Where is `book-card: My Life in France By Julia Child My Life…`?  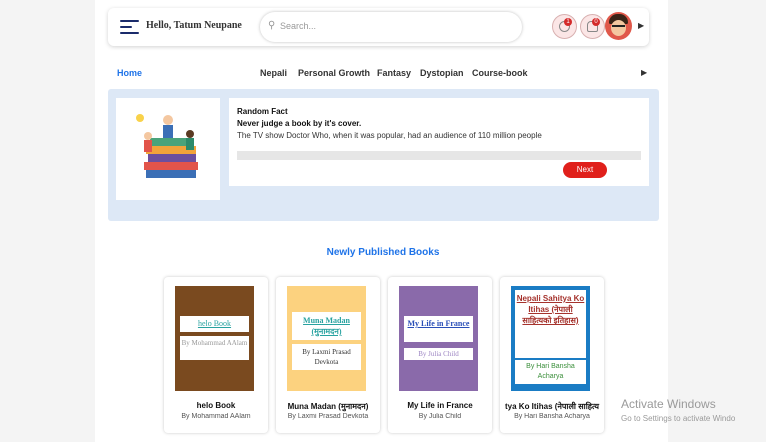 book-card: My Life in France By Julia Child My Life… is located at coordinates (440, 355).